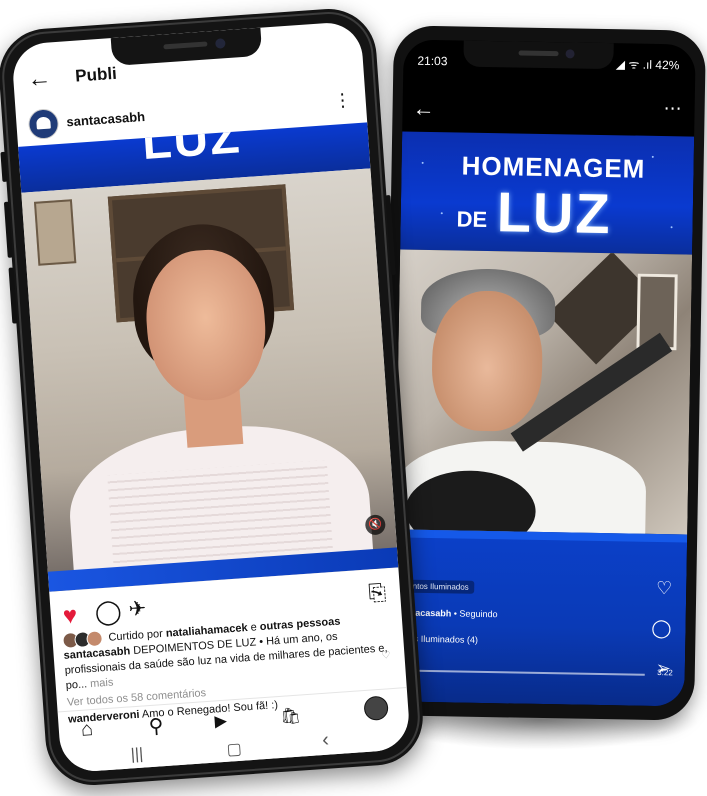  What do you see at coordinates (106, 119) in the screenshot?
I see `account-username: santacasabh` at bounding box center [106, 119].